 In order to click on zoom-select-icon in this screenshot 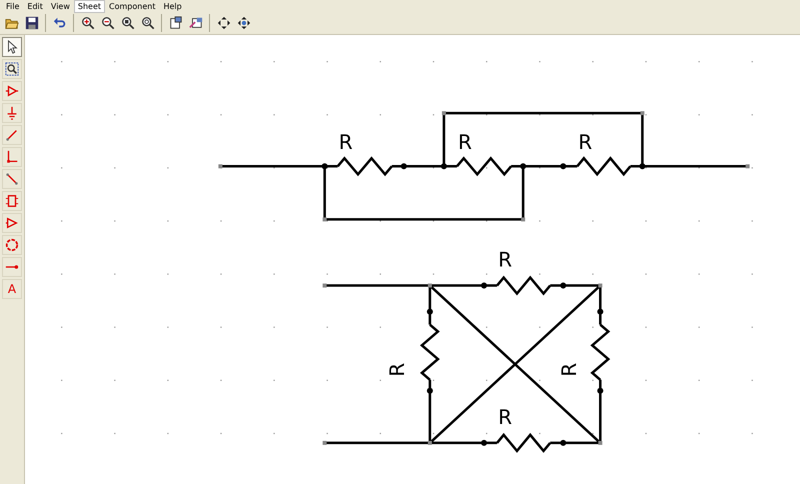, I will do `click(12, 69)`.